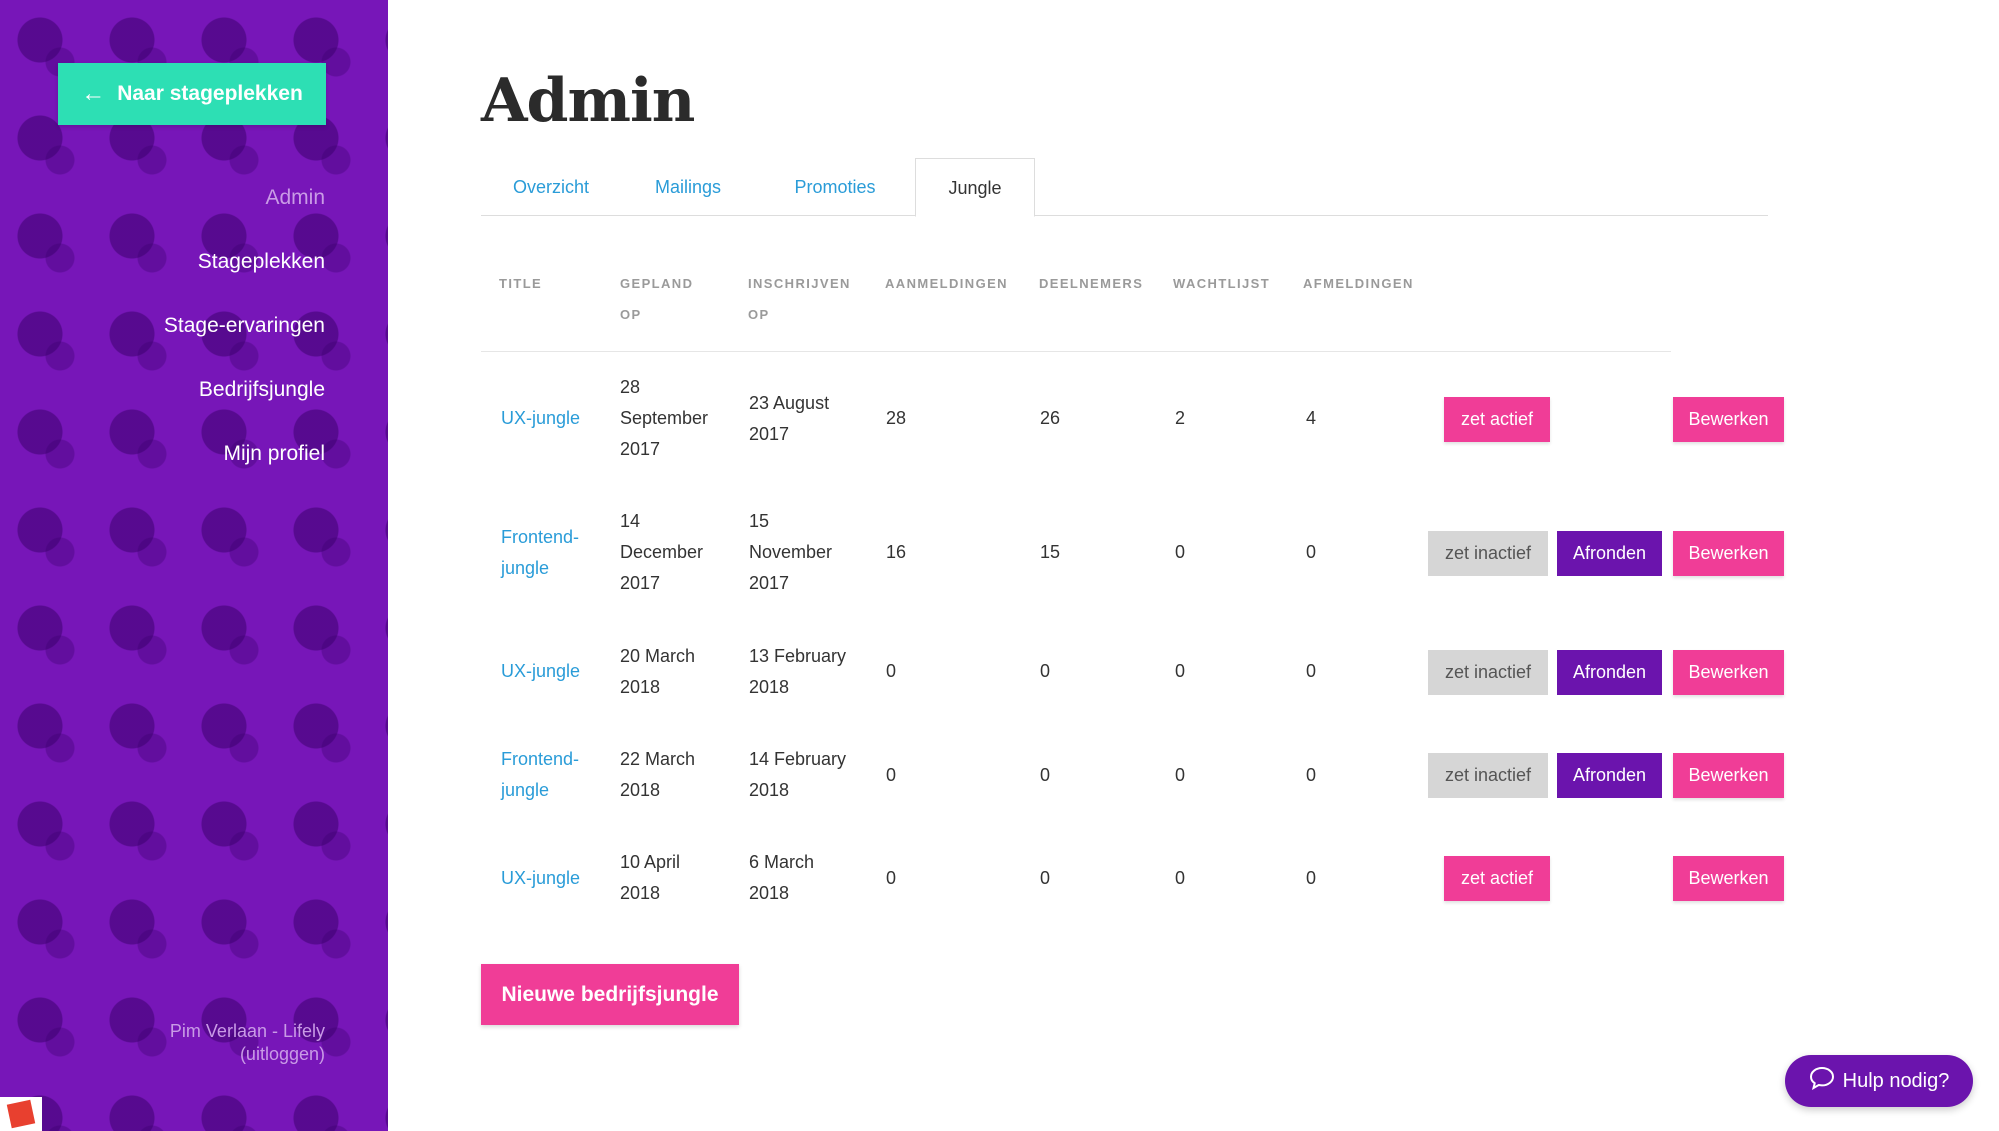 The image size is (1999, 1131). What do you see at coordinates (1076, 351) in the screenshot?
I see `table-header-divider` at bounding box center [1076, 351].